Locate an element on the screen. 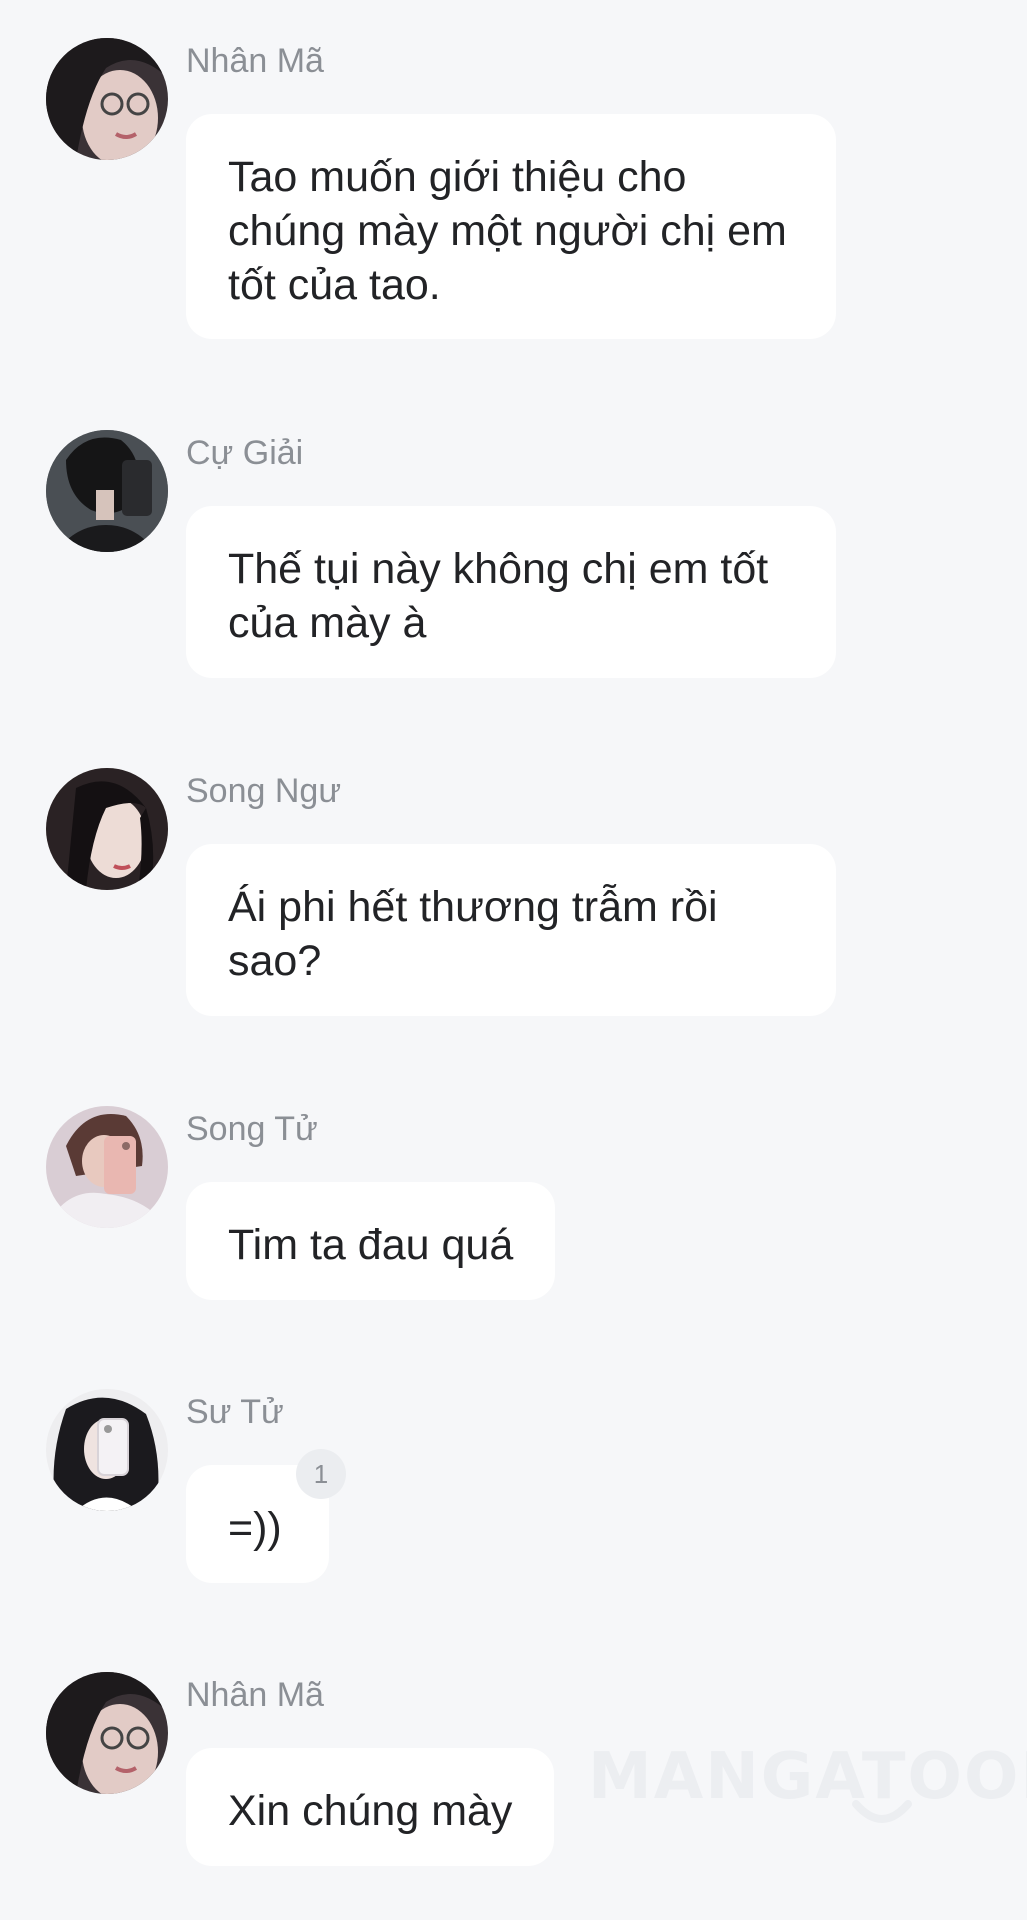  message-bubble: Xin chúng mày is located at coordinates (370, 1807).